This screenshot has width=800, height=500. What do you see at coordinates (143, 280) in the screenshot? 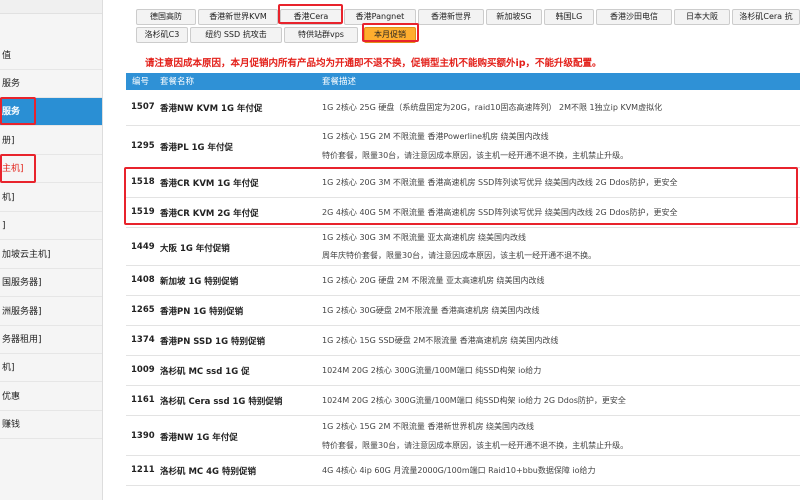
I see `row-id: 1408` at bounding box center [143, 280].